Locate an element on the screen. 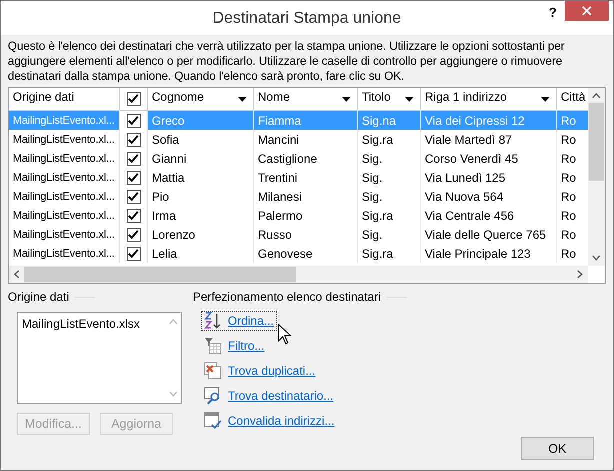  table-cell: Via Nuova 564 is located at coordinates (464, 197).